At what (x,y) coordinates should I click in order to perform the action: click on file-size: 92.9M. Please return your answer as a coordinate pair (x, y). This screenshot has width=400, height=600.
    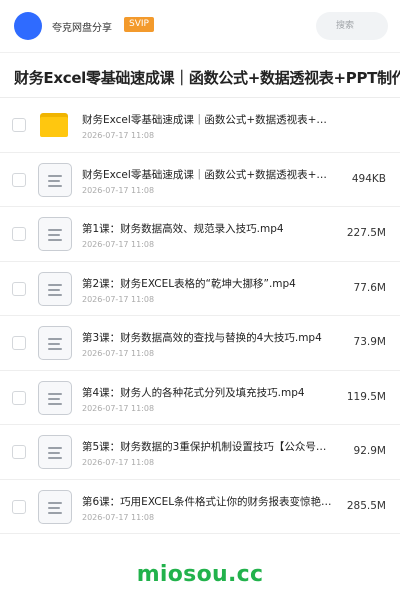
    Looking at the image, I should click on (369, 451).